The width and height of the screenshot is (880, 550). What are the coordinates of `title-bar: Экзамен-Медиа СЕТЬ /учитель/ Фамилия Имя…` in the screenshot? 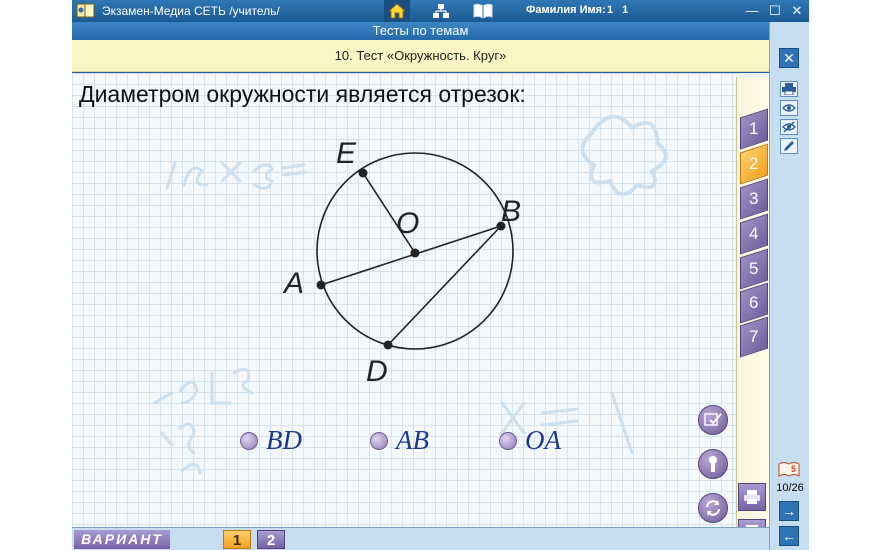 It's located at (440, 11).